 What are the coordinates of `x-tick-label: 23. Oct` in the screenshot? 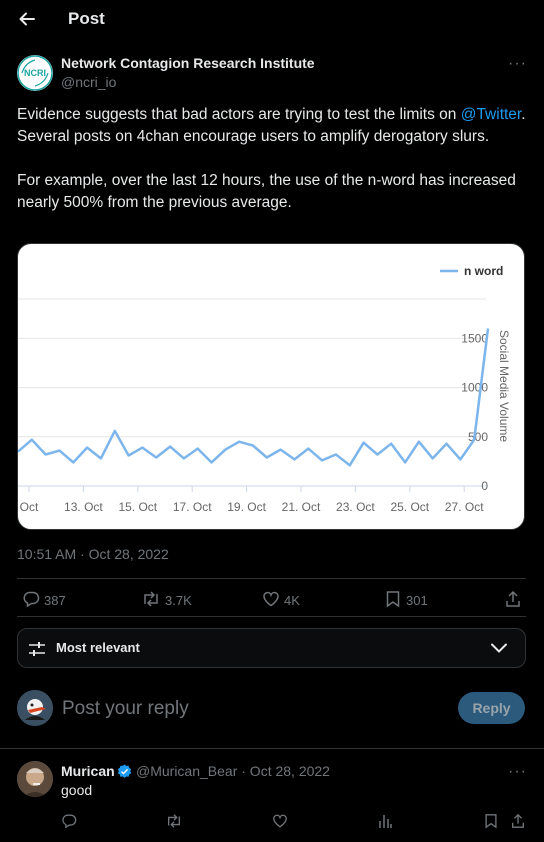 It's located at (355, 507).